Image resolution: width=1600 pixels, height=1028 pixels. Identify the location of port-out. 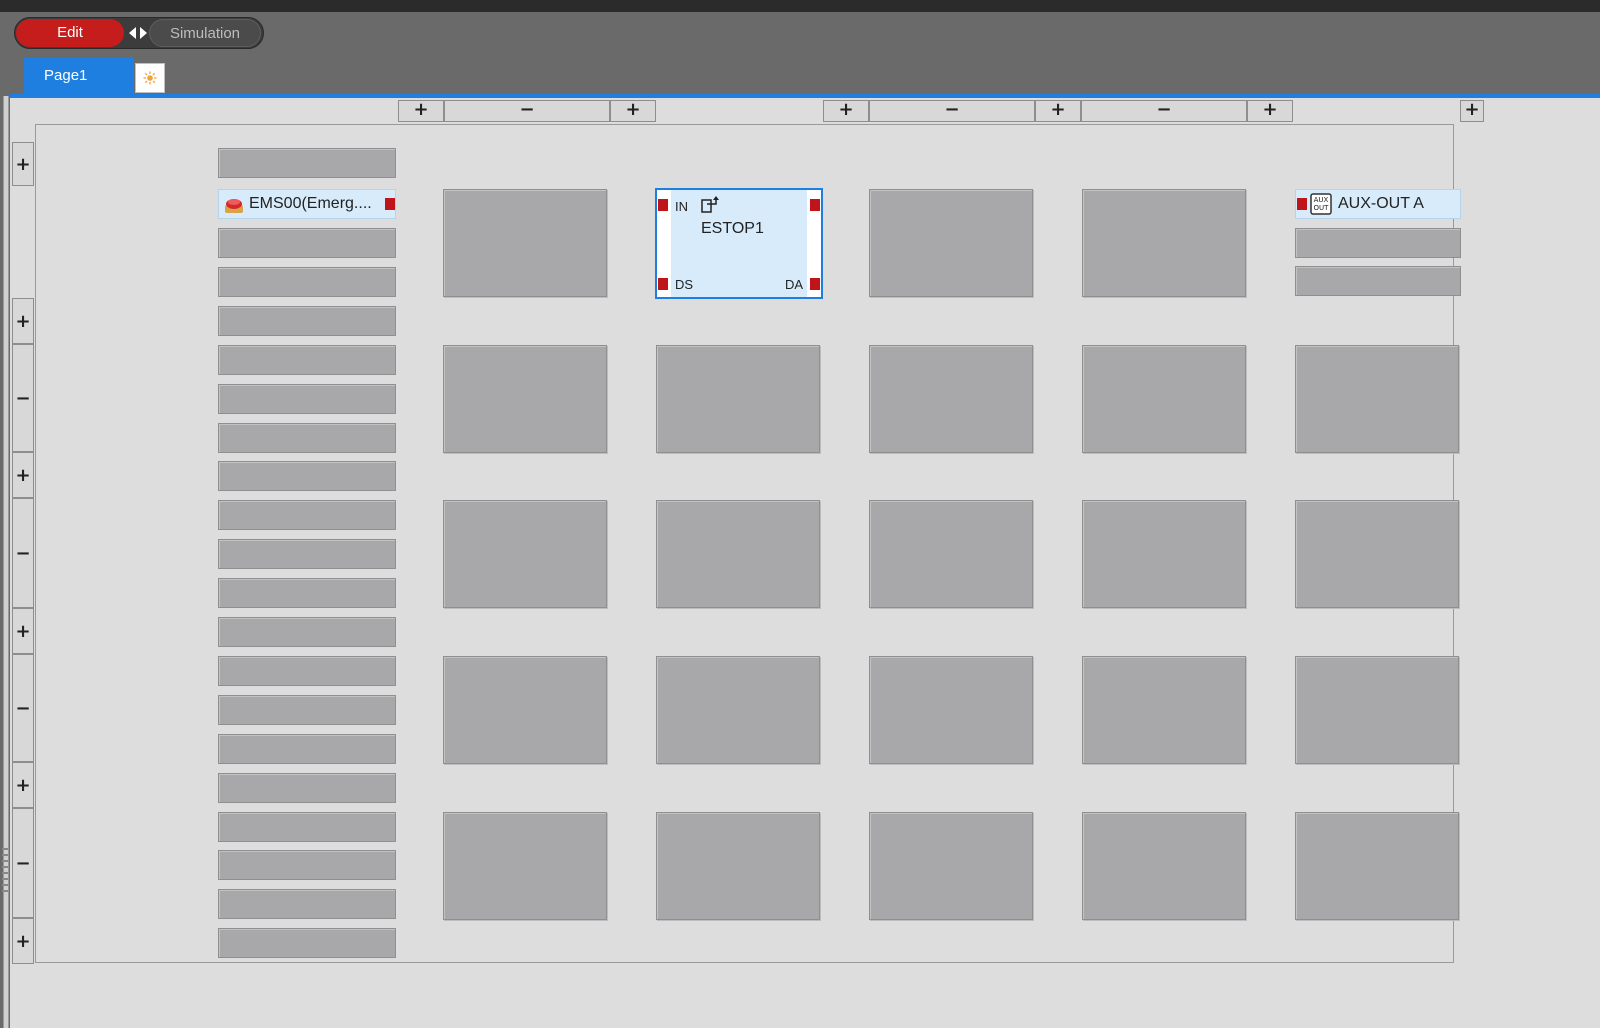
(815, 205).